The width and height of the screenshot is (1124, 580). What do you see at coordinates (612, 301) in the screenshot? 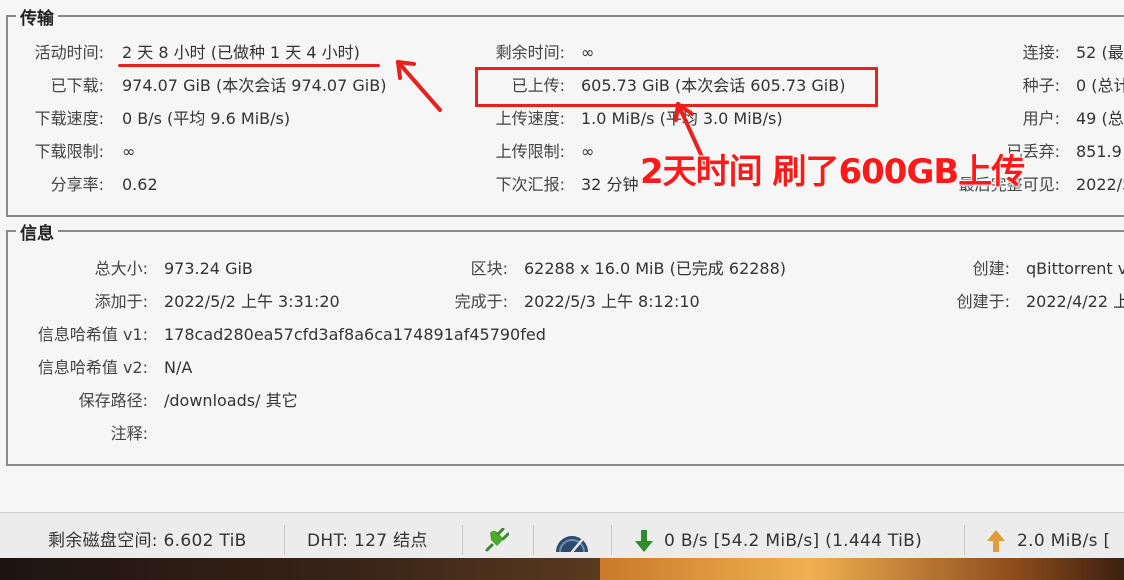
I see `completed-on-value: 2022/5/3 上午 8:12:10` at bounding box center [612, 301].